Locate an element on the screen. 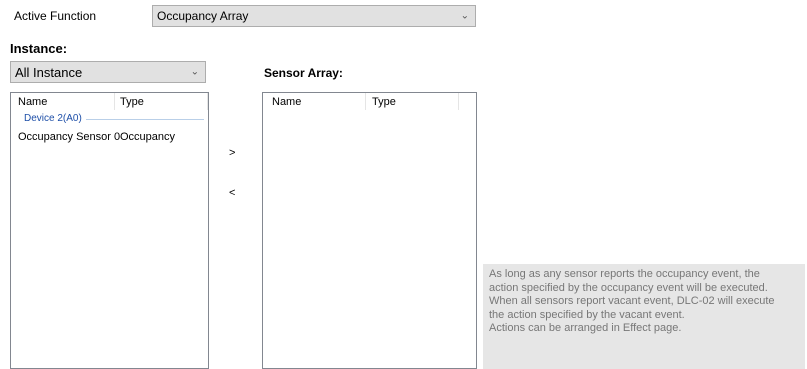  instance-list-header: Name Type is located at coordinates (109, 102).